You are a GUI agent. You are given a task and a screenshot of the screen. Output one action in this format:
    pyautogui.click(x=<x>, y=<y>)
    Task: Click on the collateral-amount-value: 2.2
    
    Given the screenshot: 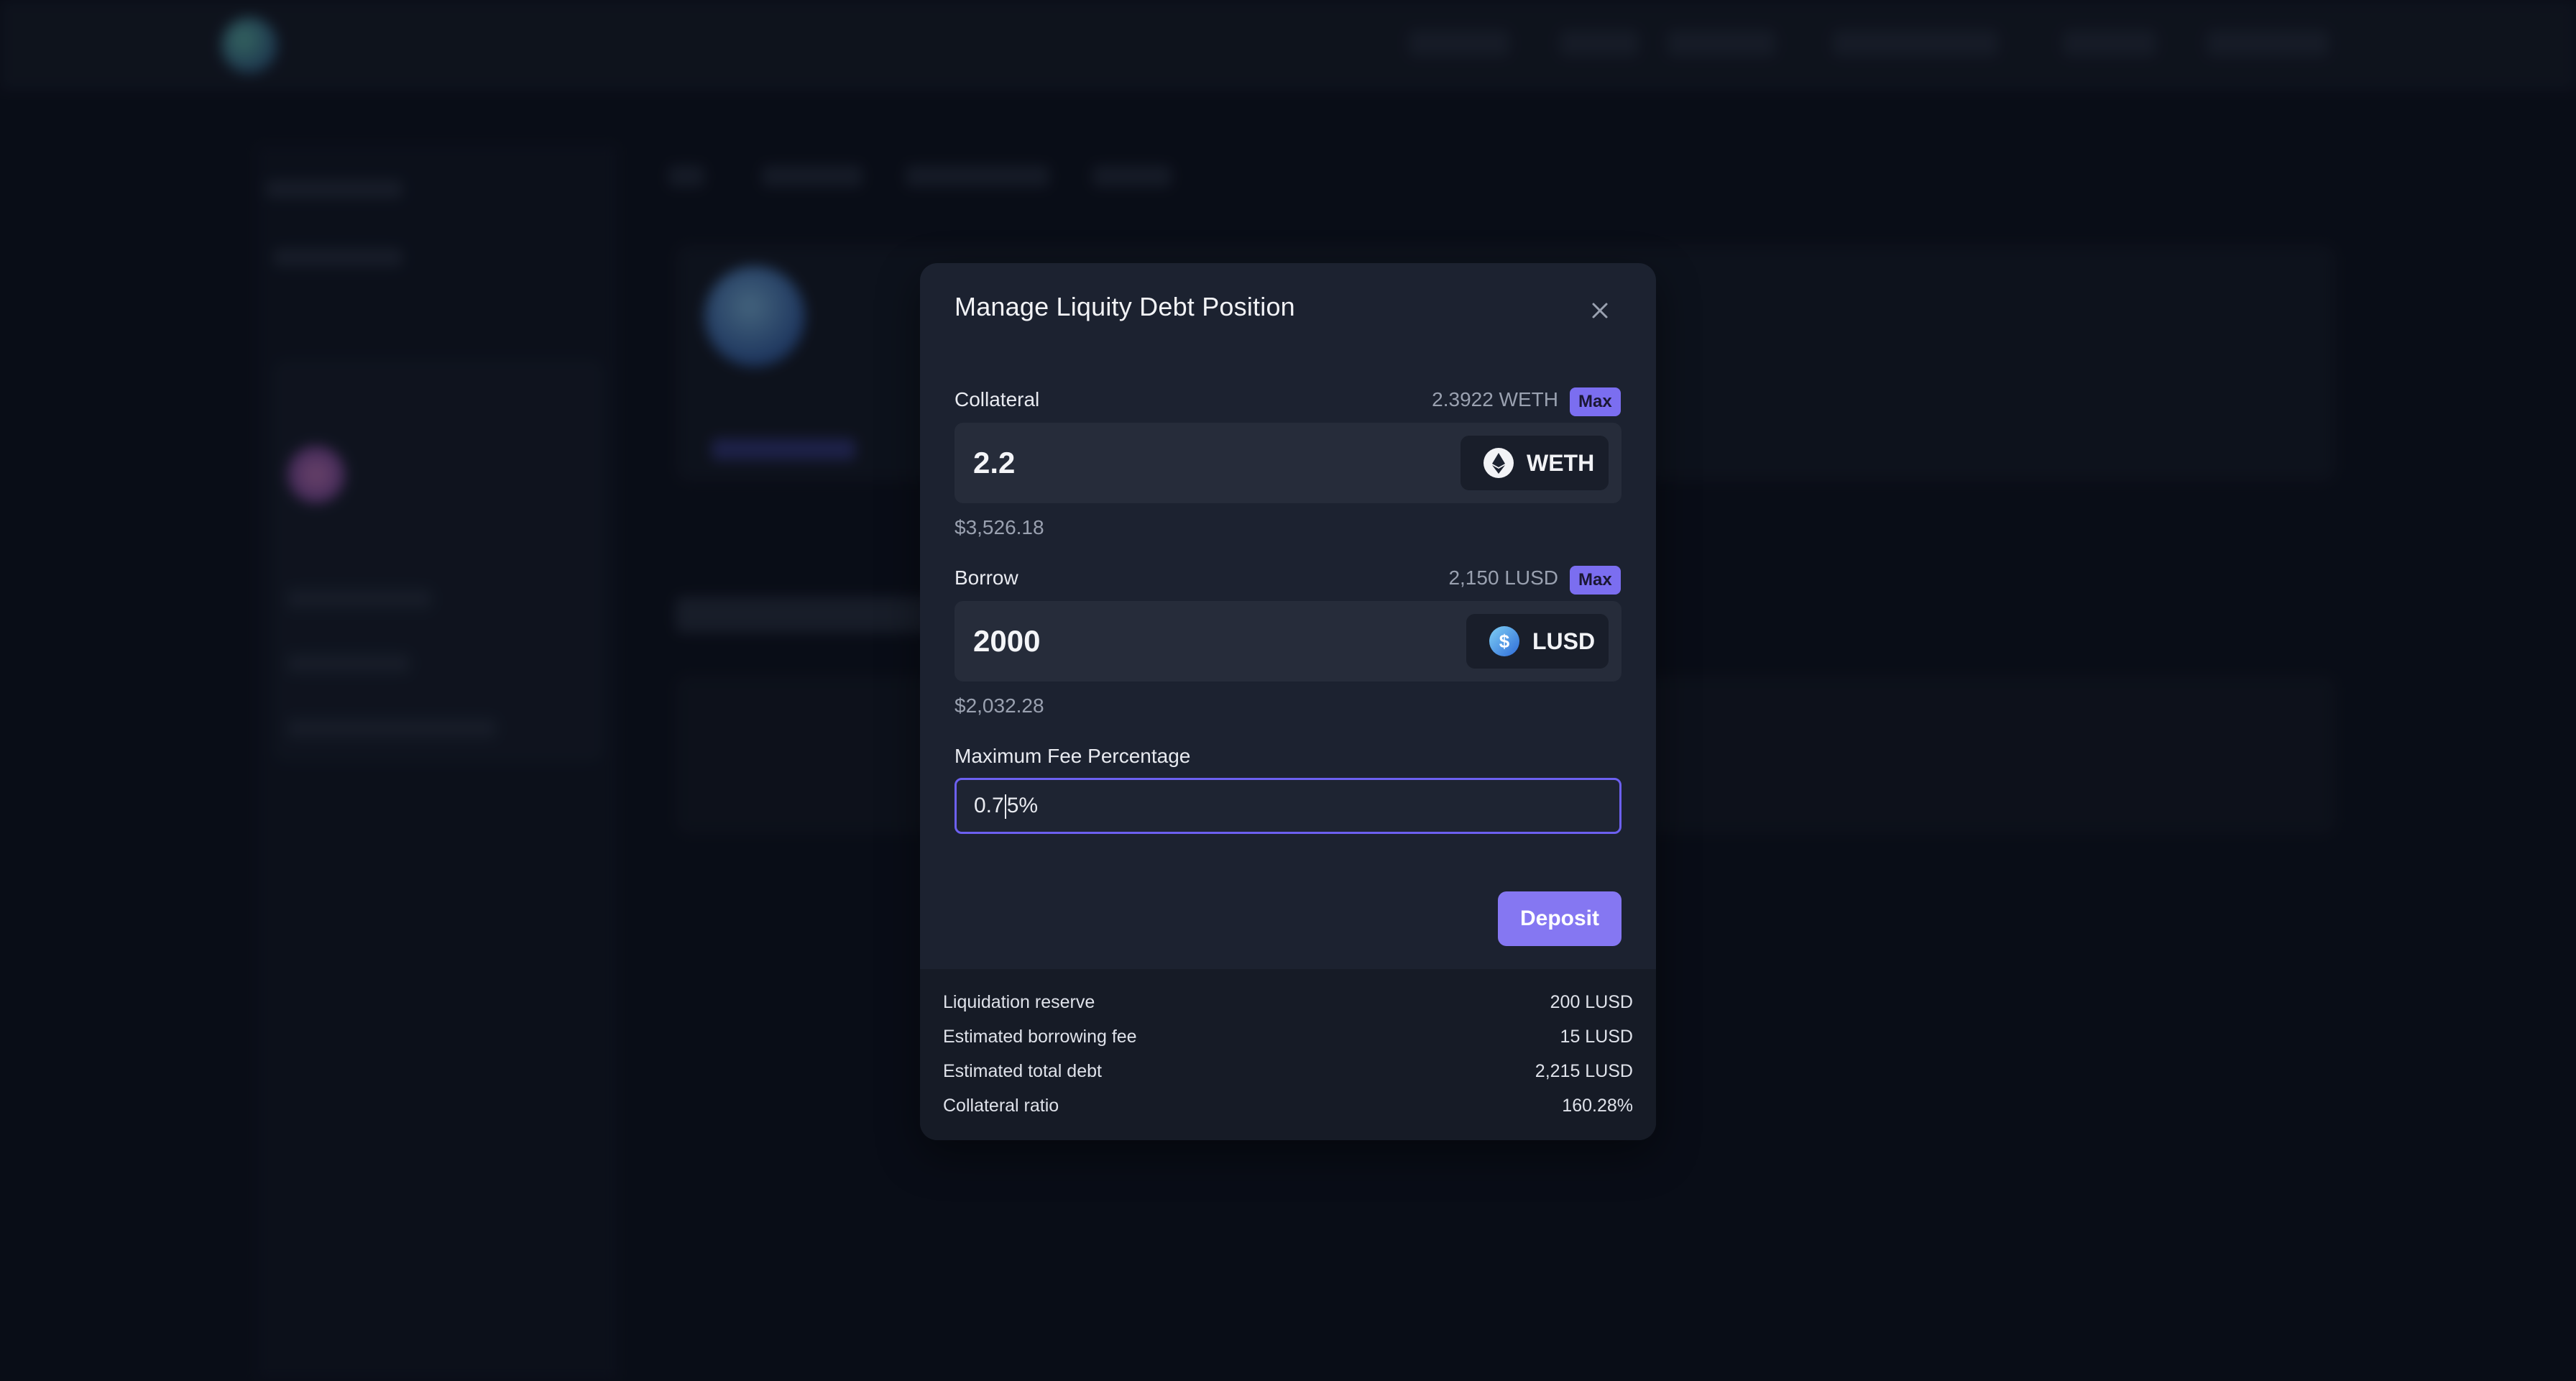 What is the action you would take?
    pyautogui.click(x=994, y=463)
    